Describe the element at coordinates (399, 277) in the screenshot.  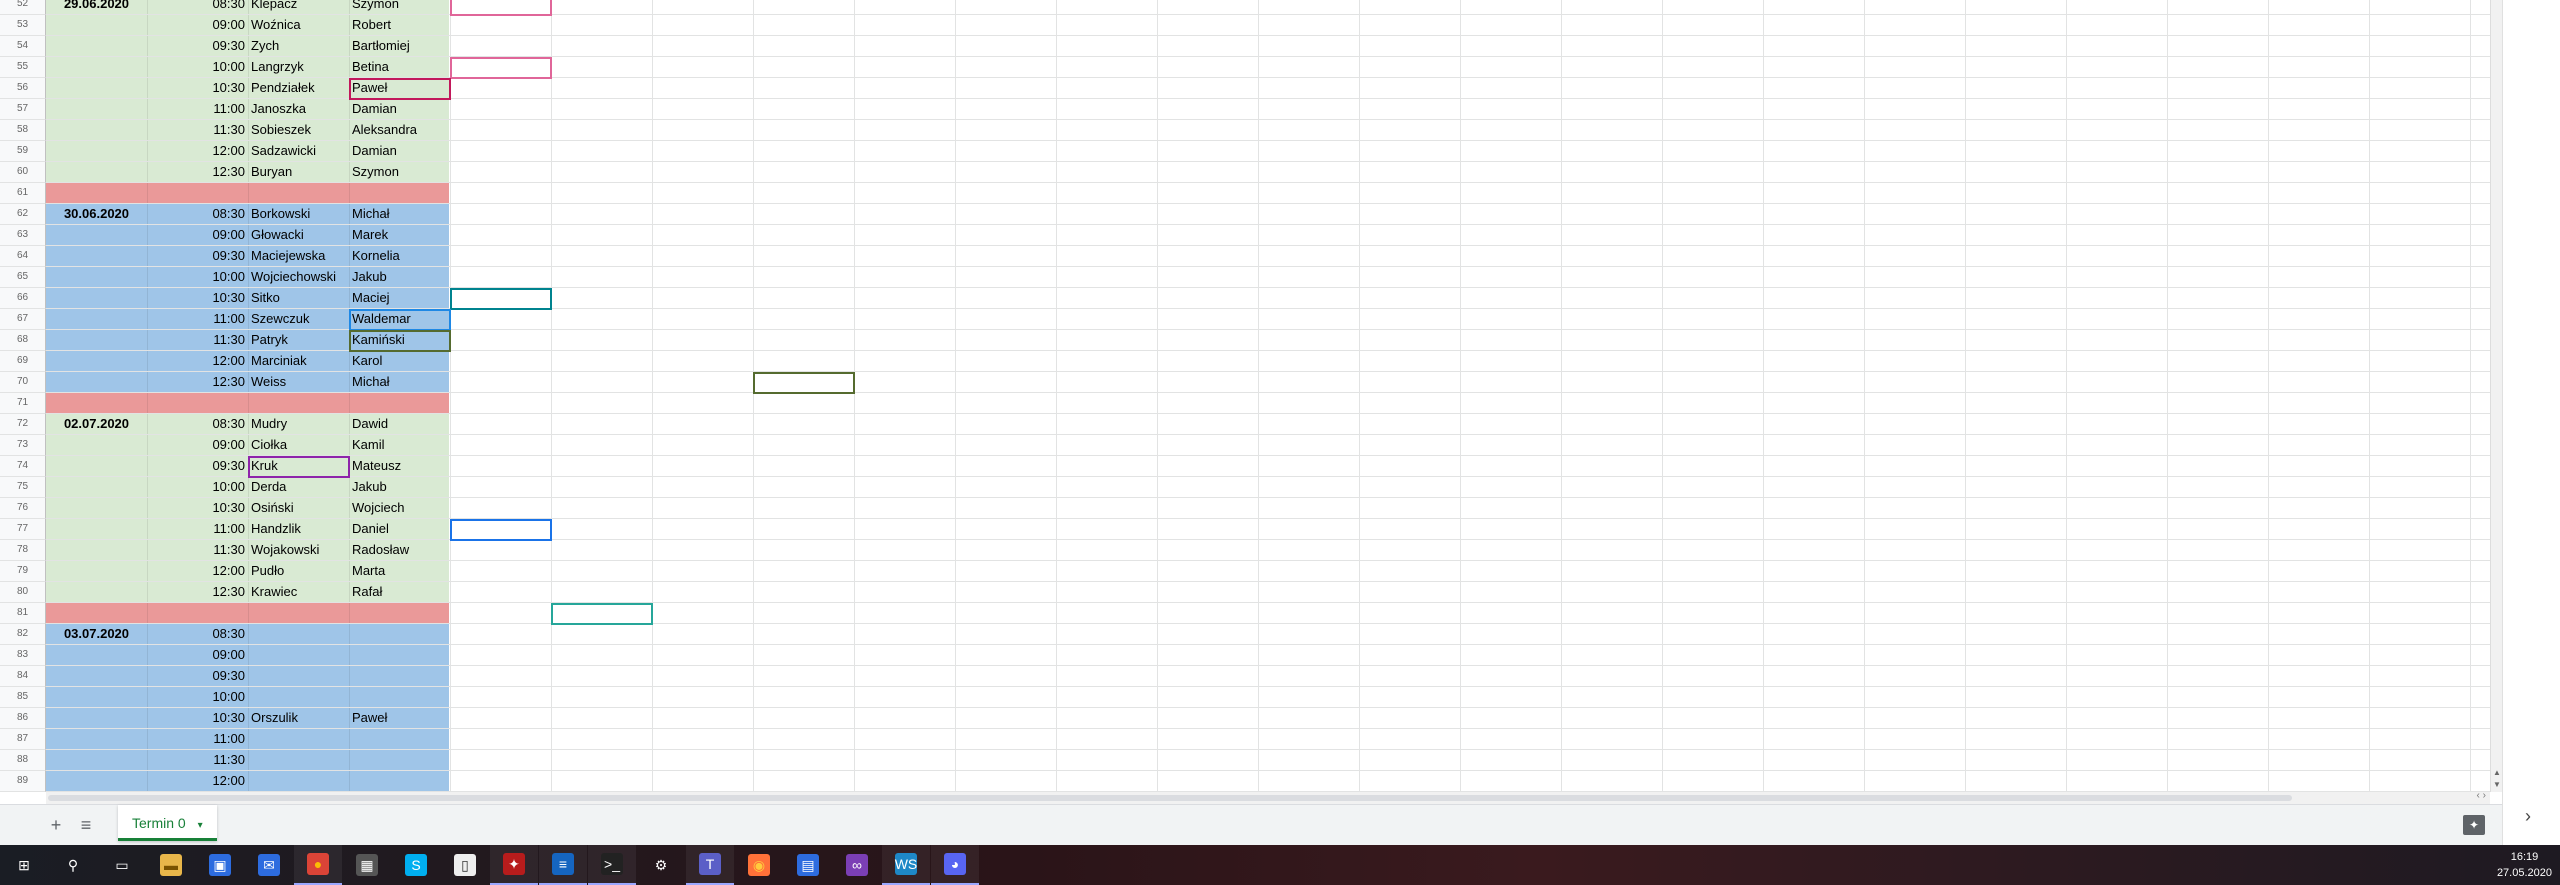
I see `first-name-cell: Jakub` at that location.